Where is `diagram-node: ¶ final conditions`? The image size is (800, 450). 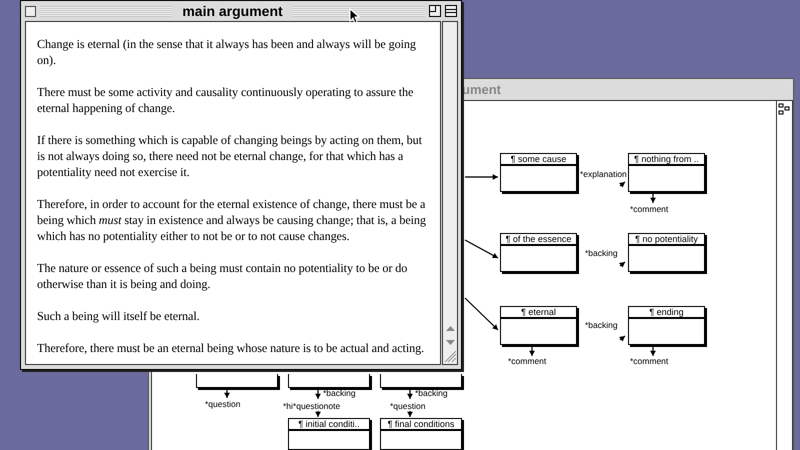 diagram-node: ¶ final conditions is located at coordinates (421, 434).